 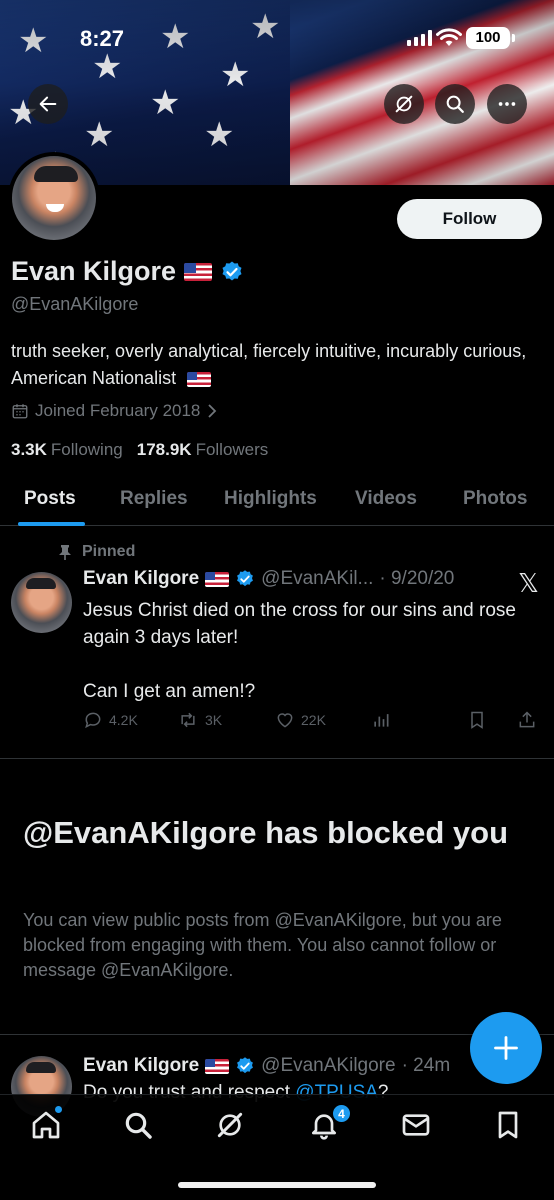 I want to click on follow-button: Follow, so click(x=469, y=219).